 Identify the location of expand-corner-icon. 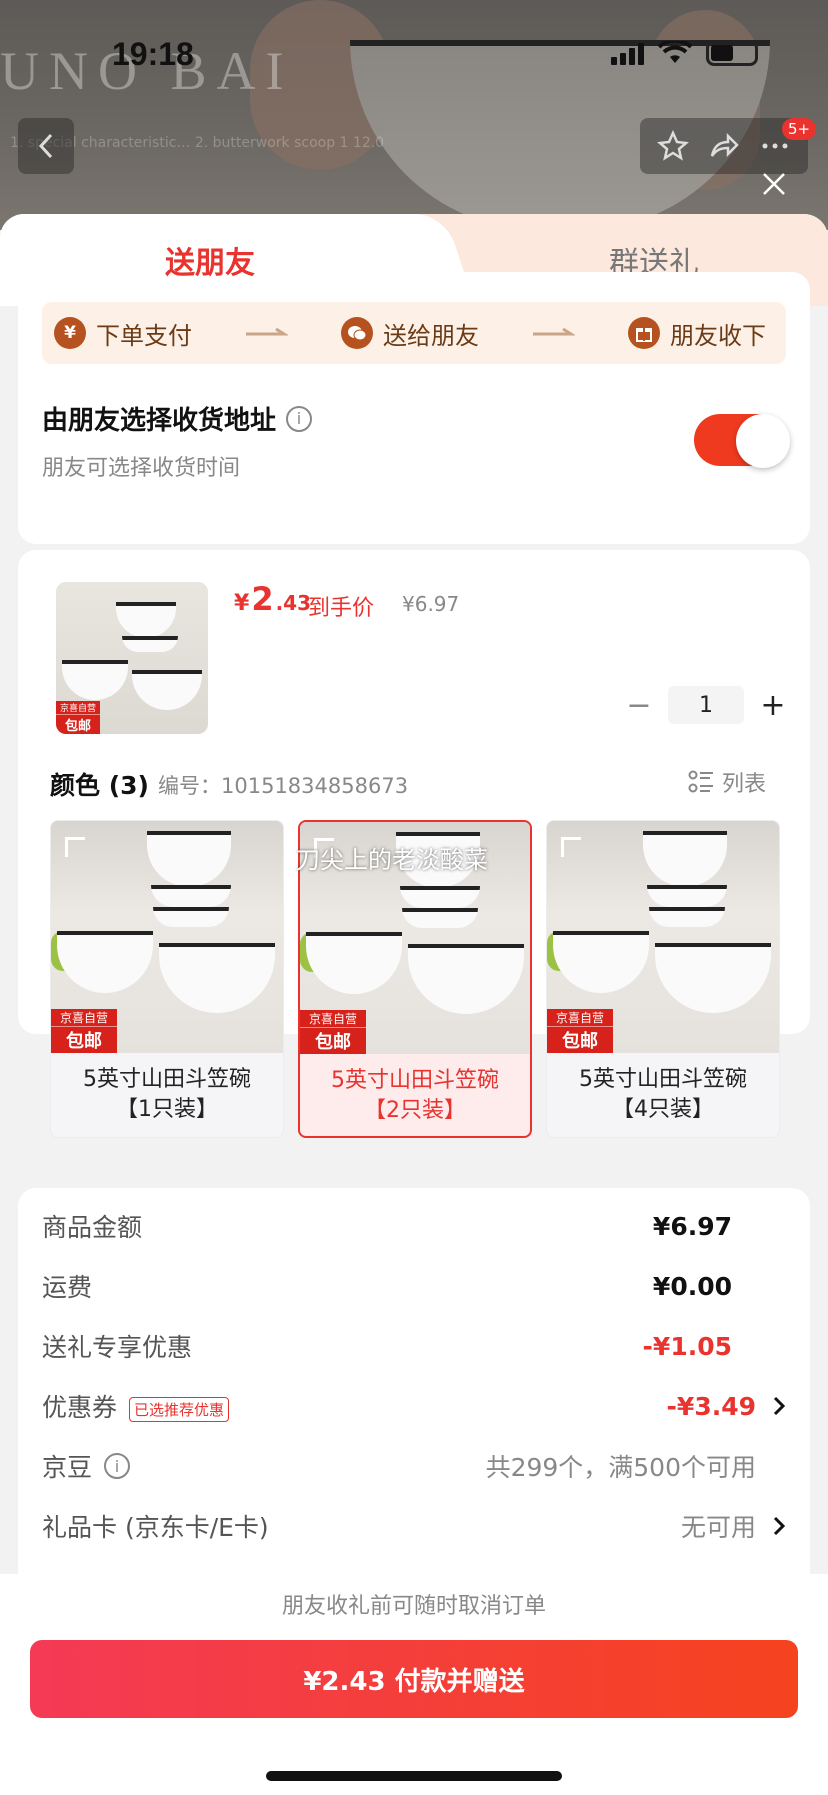
(75, 847).